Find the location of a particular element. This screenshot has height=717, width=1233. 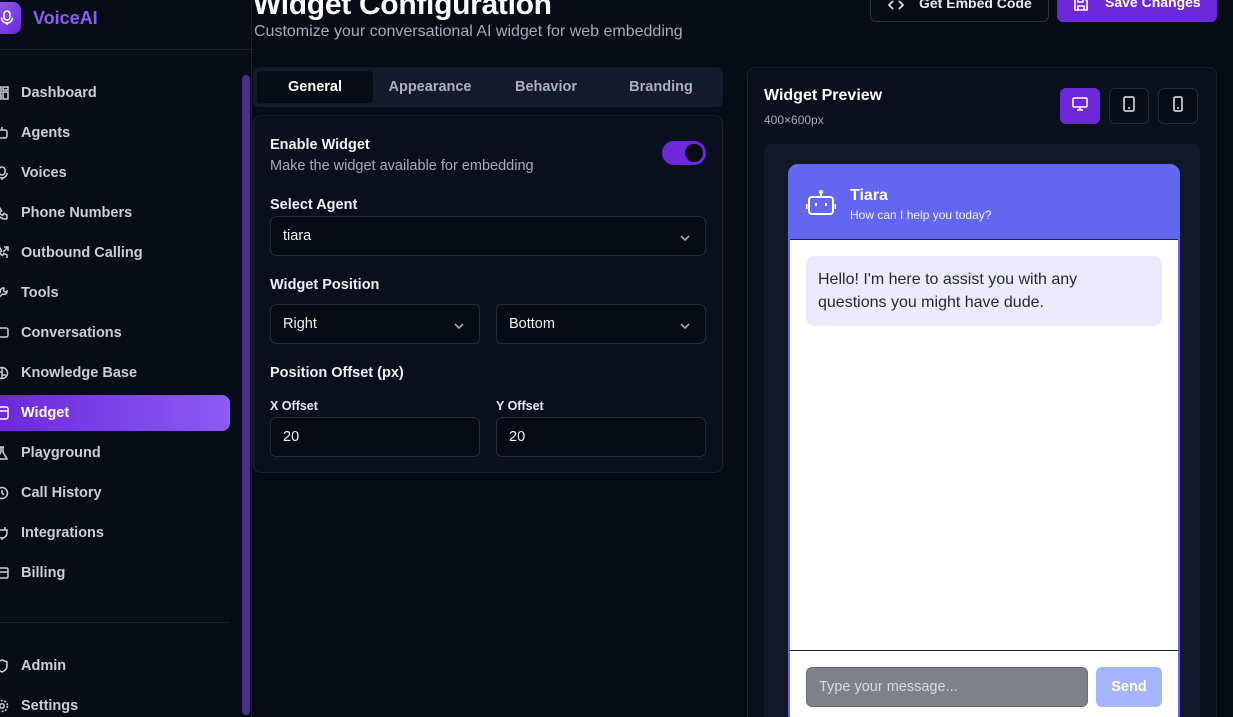

agent-select: tiara is located at coordinates (488, 236).